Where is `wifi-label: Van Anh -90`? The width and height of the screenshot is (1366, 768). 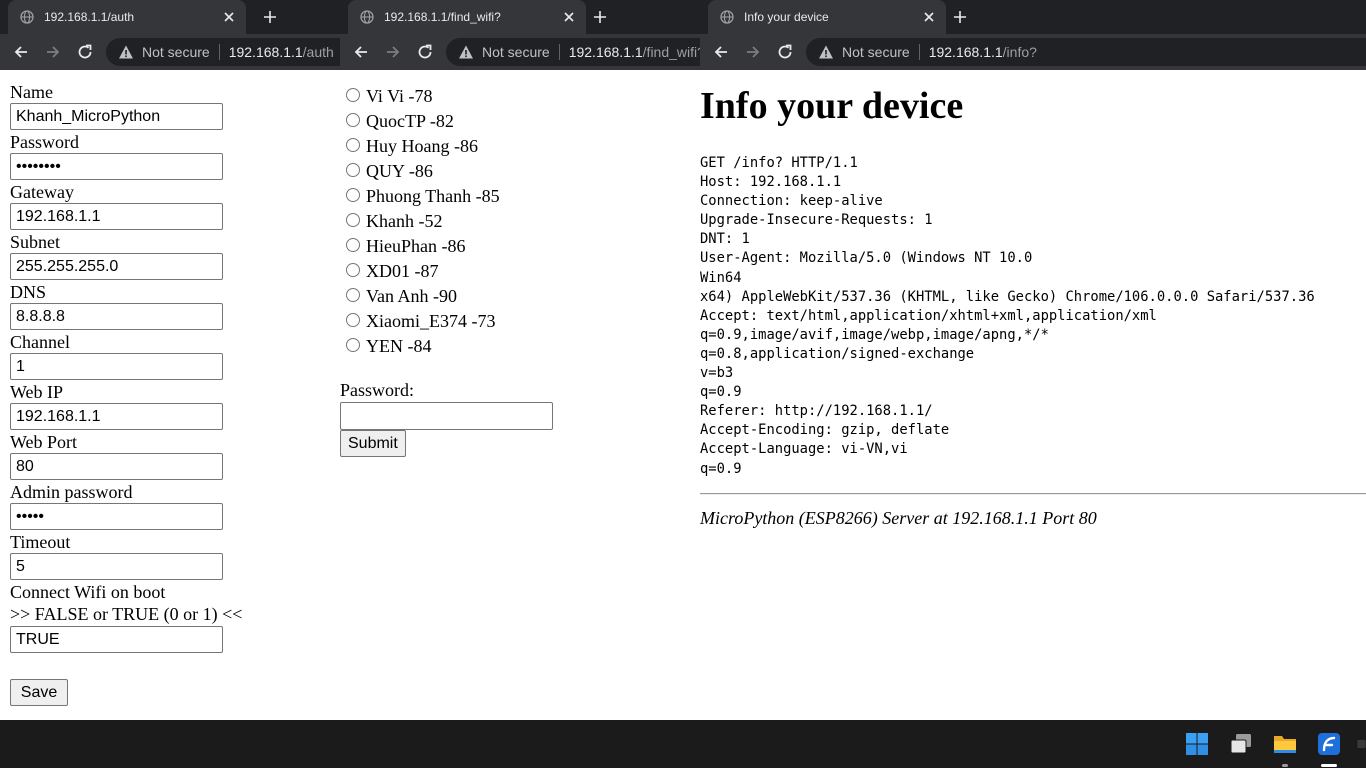
wifi-label: Van Anh -90 is located at coordinates (411, 296).